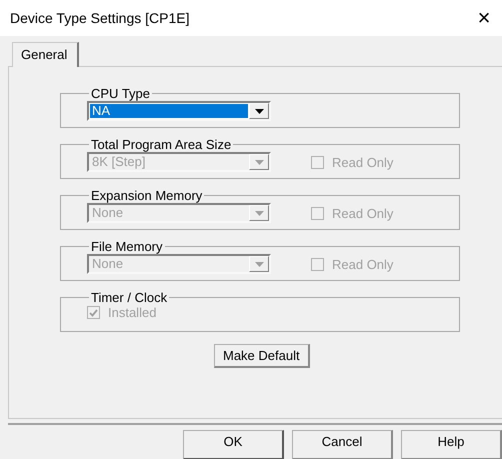 The width and height of the screenshot is (502, 459). I want to click on group-title: Timer / Clock, so click(129, 297).